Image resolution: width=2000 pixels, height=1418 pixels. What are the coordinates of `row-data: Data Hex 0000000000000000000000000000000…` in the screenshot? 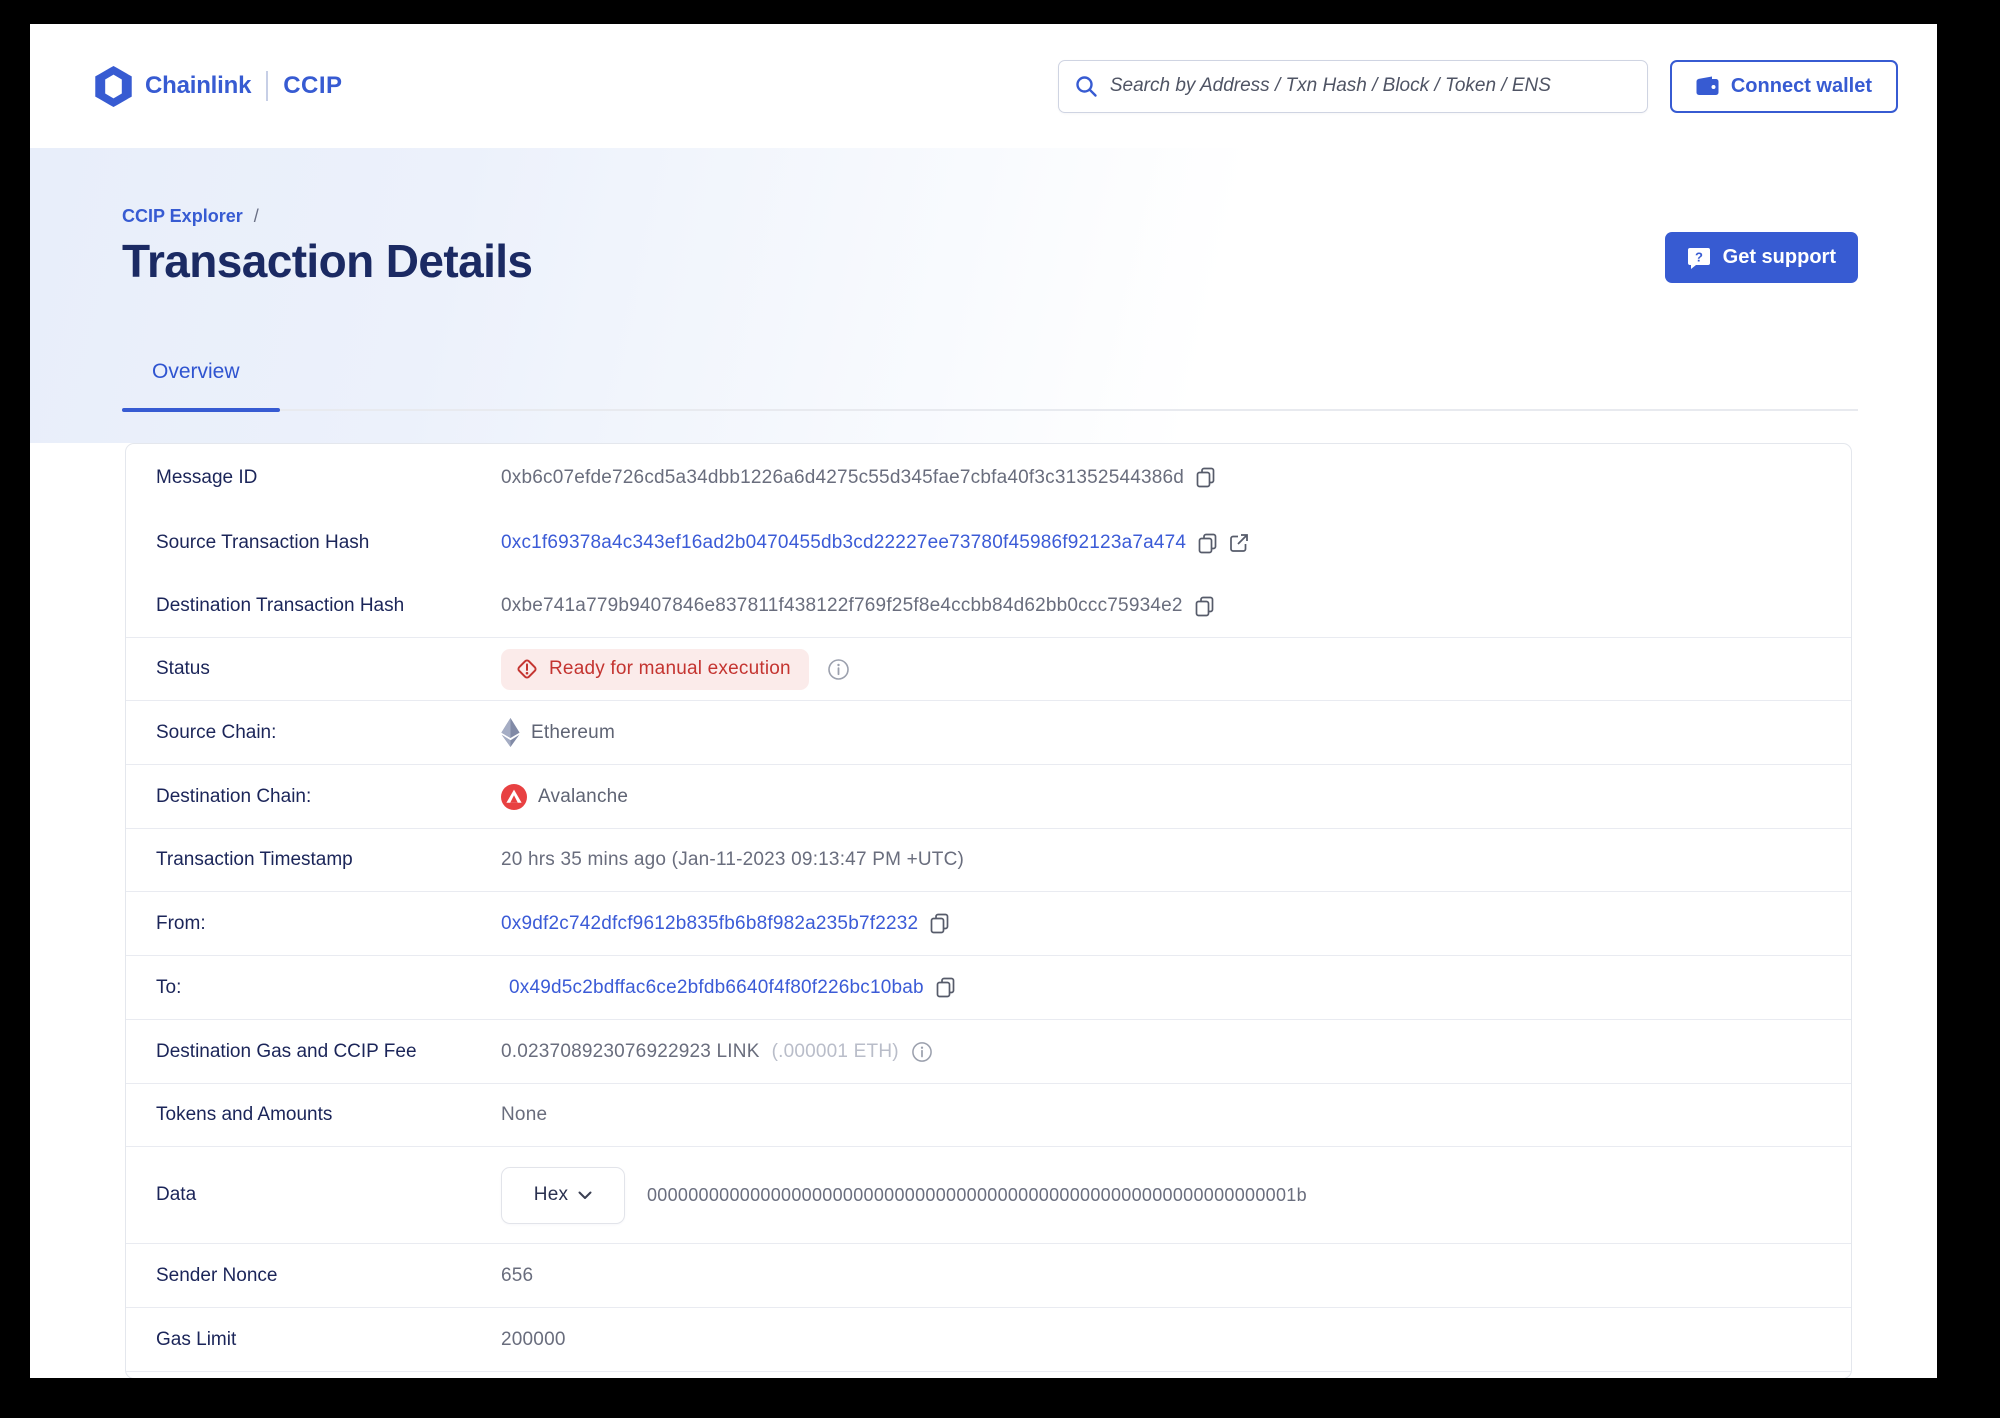 It's located at (988, 1195).